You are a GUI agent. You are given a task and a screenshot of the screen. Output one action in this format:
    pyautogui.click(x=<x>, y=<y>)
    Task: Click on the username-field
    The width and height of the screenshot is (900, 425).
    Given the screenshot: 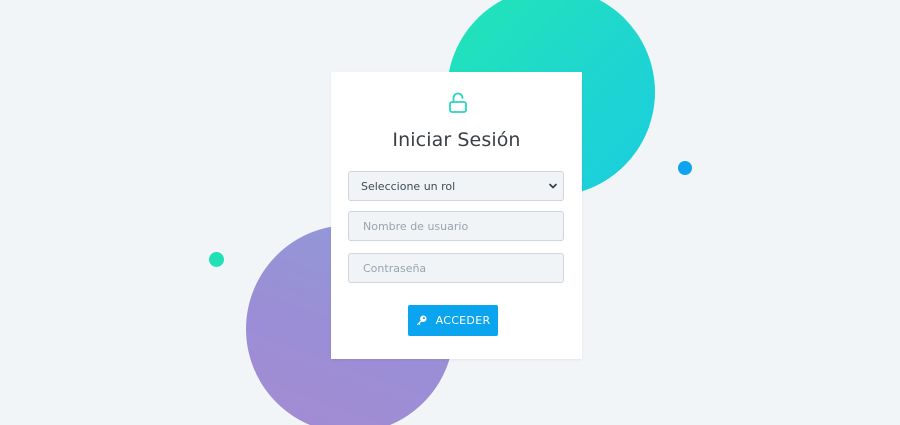 What is the action you would take?
    pyautogui.click(x=456, y=226)
    